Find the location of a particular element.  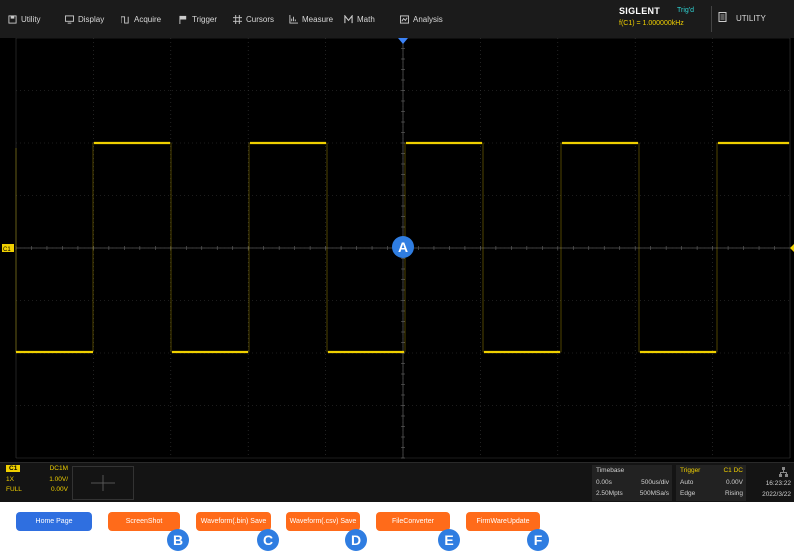

cursors-icon is located at coordinates (237, 19).